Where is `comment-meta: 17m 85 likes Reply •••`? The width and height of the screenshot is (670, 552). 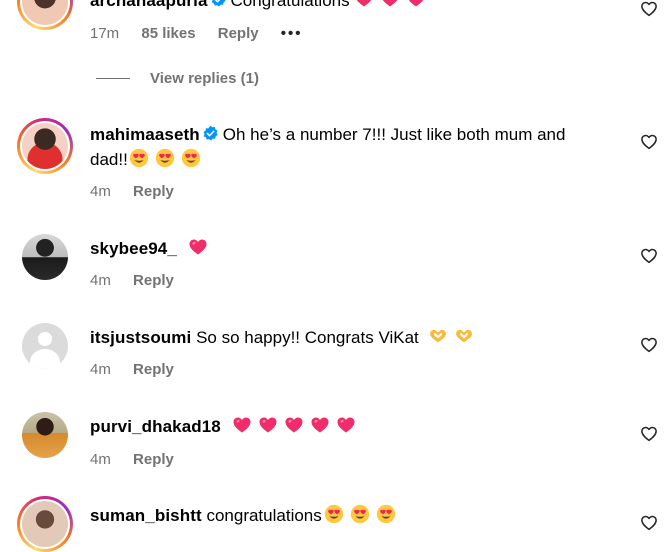 comment-meta: 17m 85 likes Reply ••• is located at coordinates (205, 34).